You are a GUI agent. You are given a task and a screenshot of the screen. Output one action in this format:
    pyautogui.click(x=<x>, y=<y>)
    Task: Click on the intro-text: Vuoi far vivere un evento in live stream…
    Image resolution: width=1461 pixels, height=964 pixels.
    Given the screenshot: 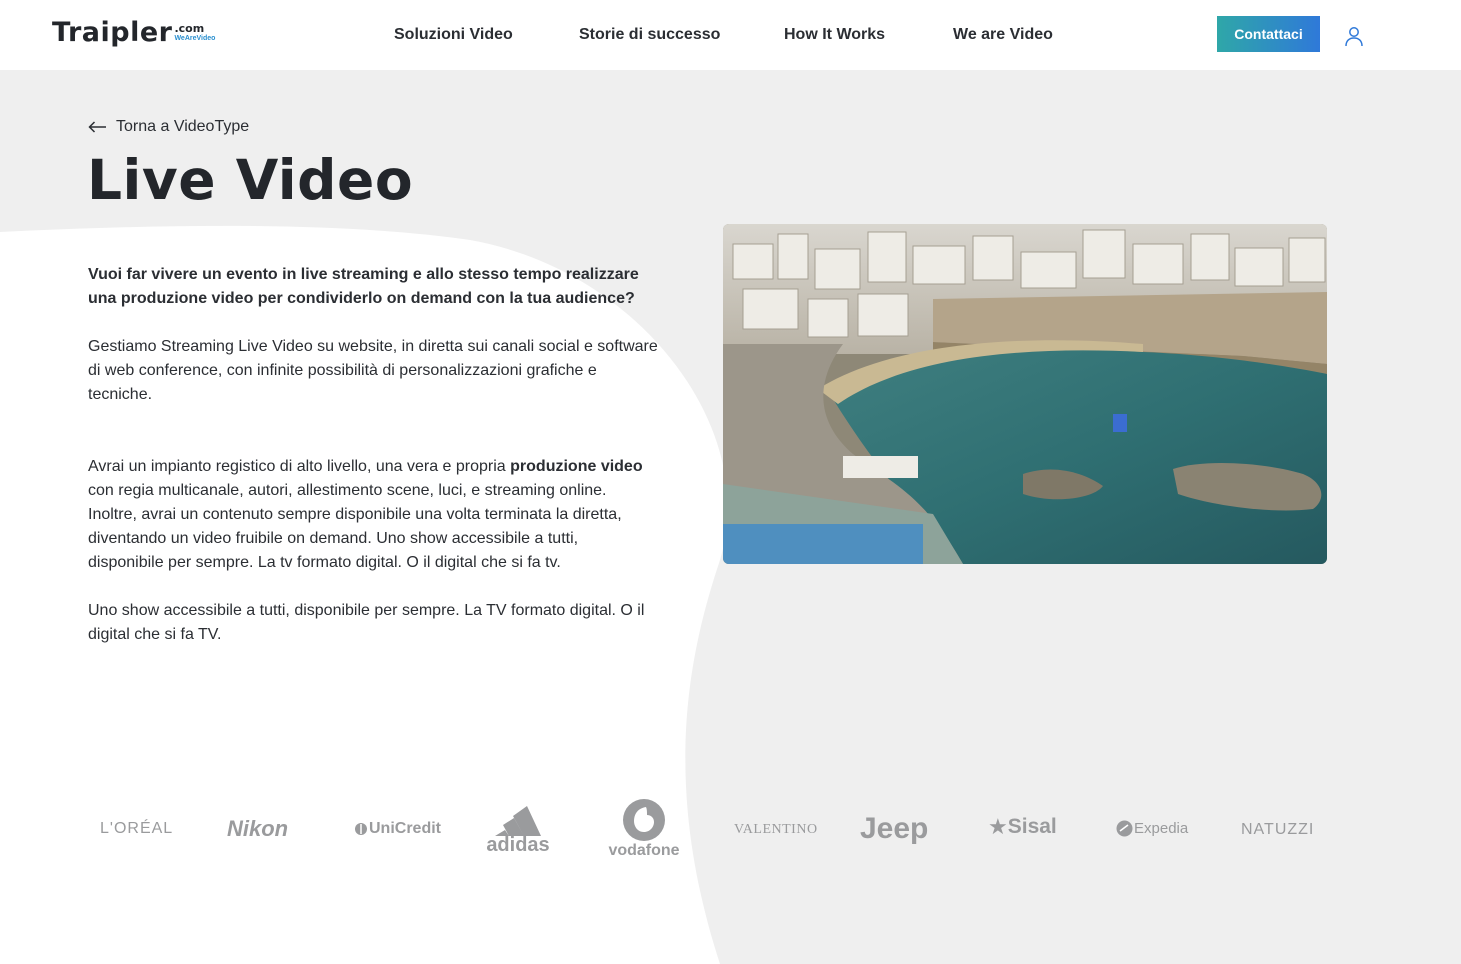 What is the action you would take?
    pyautogui.click(x=363, y=286)
    